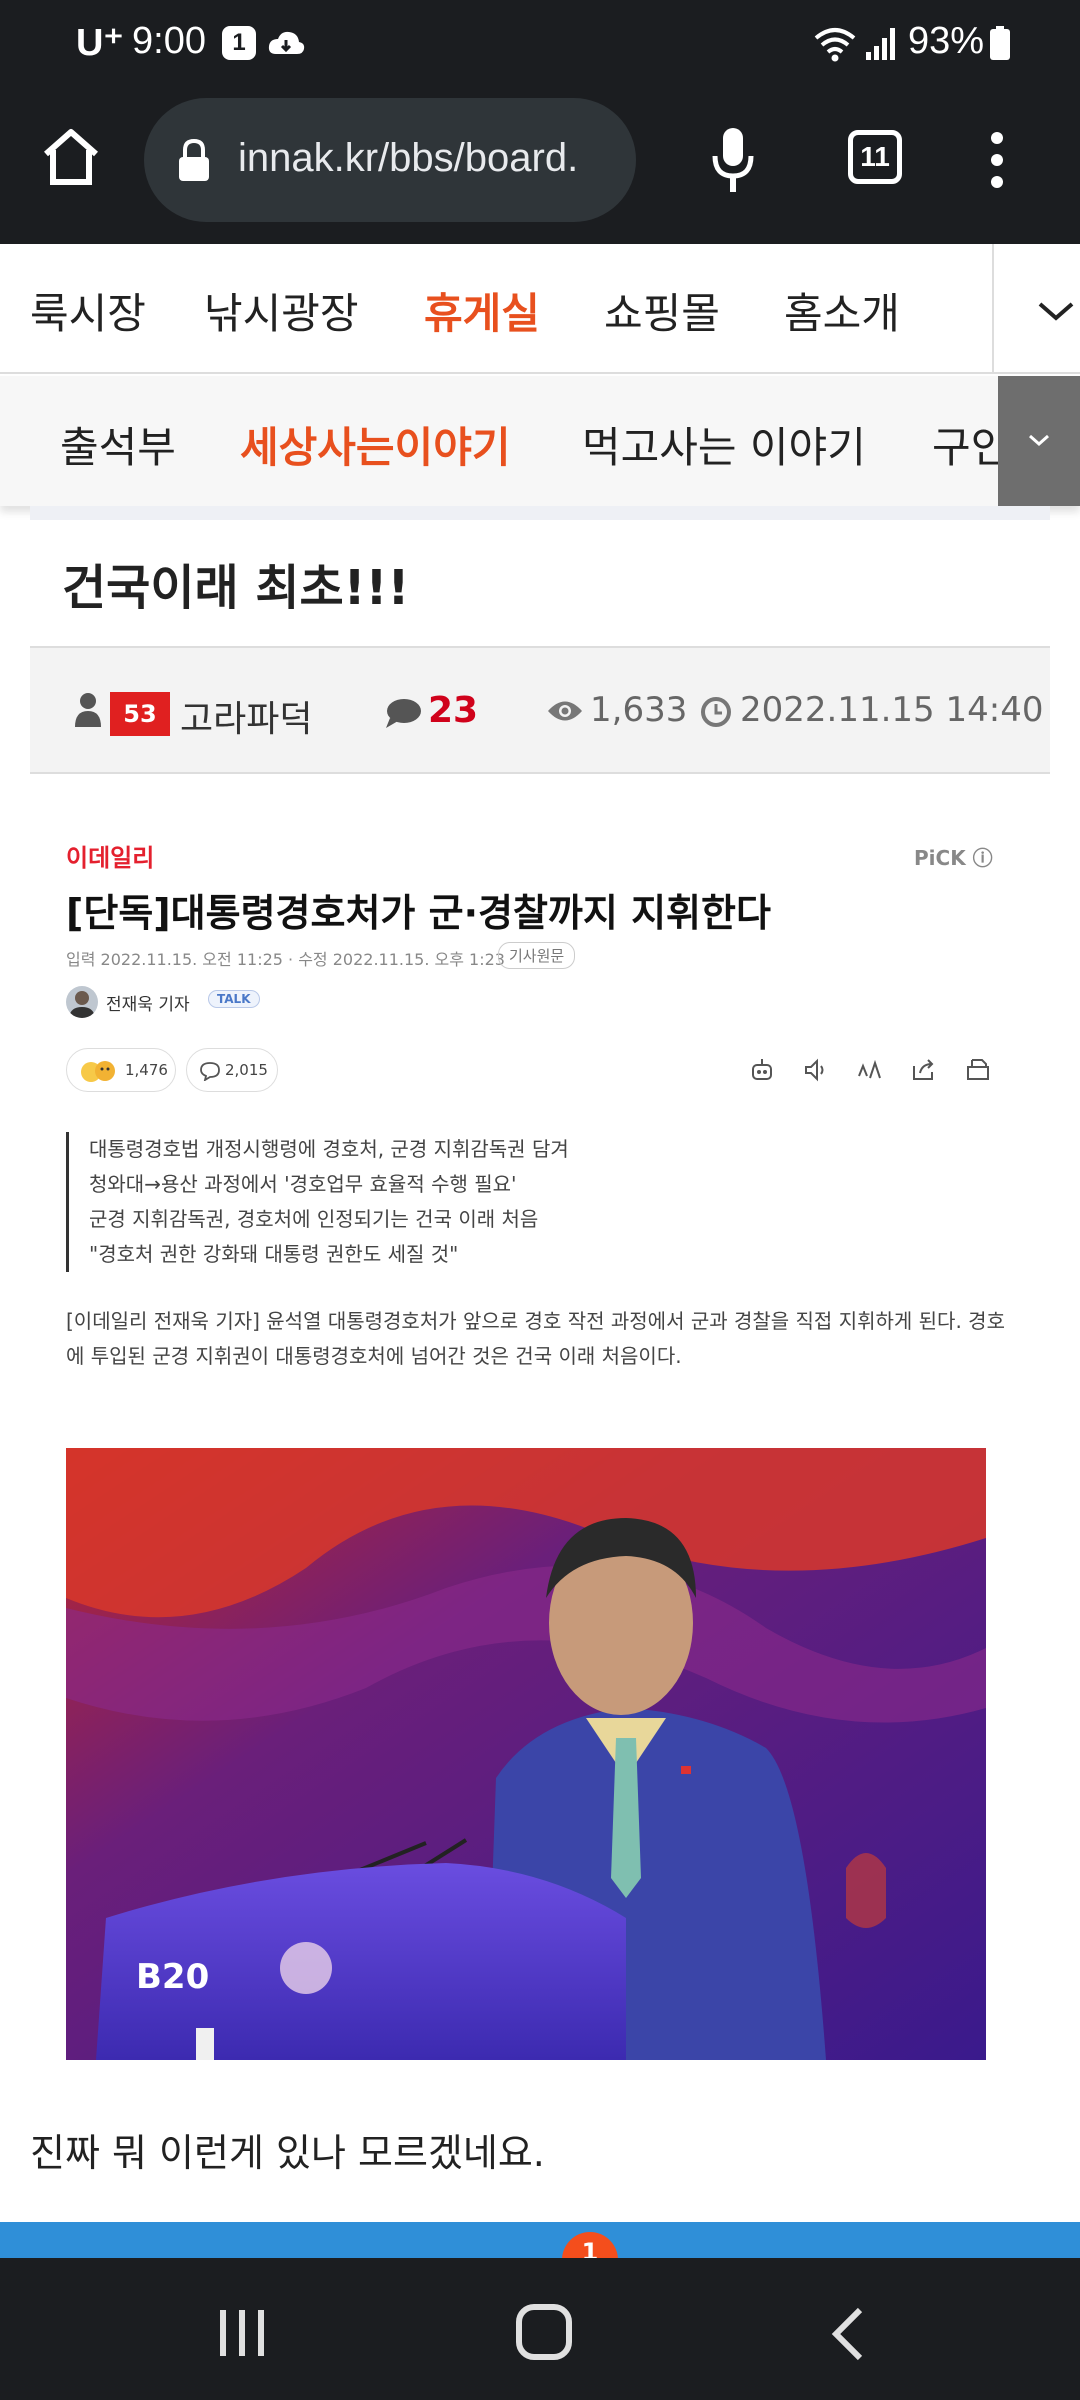 The height and width of the screenshot is (2400, 1080). What do you see at coordinates (88, 310) in the screenshot?
I see `nav-item-market: 룩시장` at bounding box center [88, 310].